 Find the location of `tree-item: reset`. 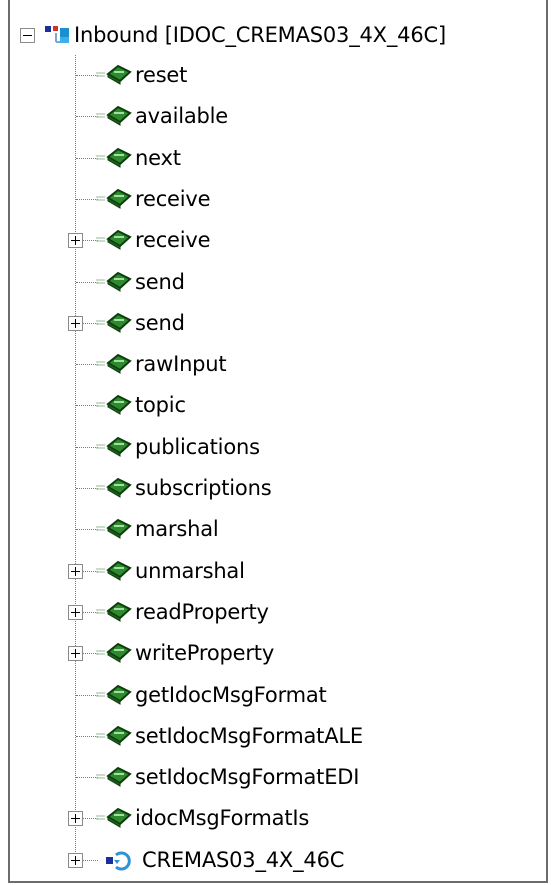

tree-item: reset is located at coordinates (279, 75).